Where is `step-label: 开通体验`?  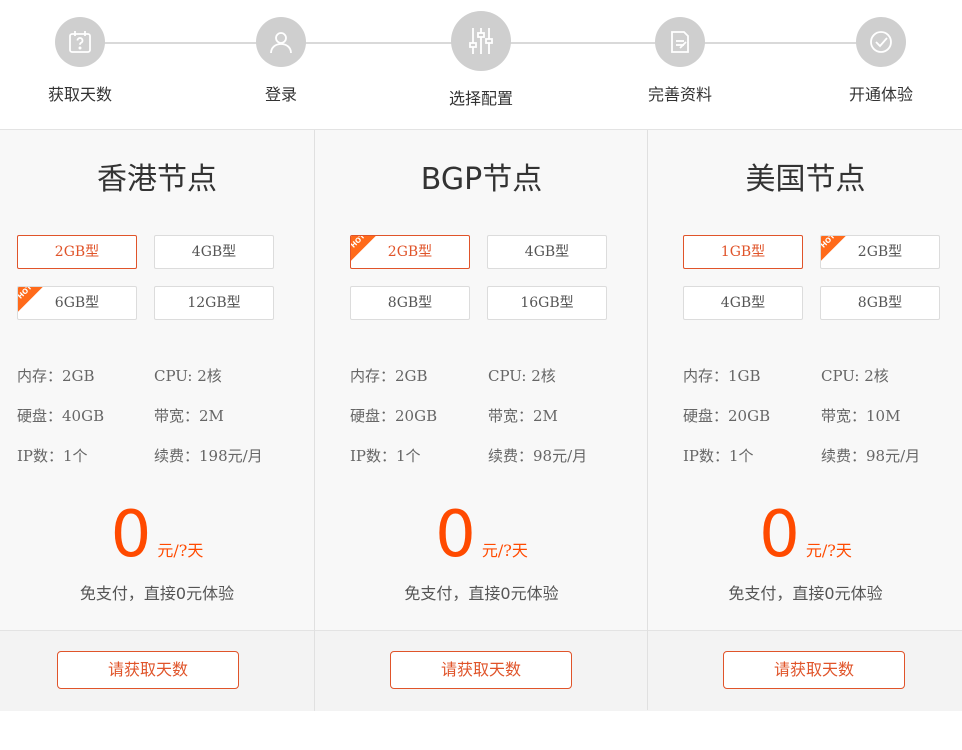 step-label: 开通体验 is located at coordinates (880, 94).